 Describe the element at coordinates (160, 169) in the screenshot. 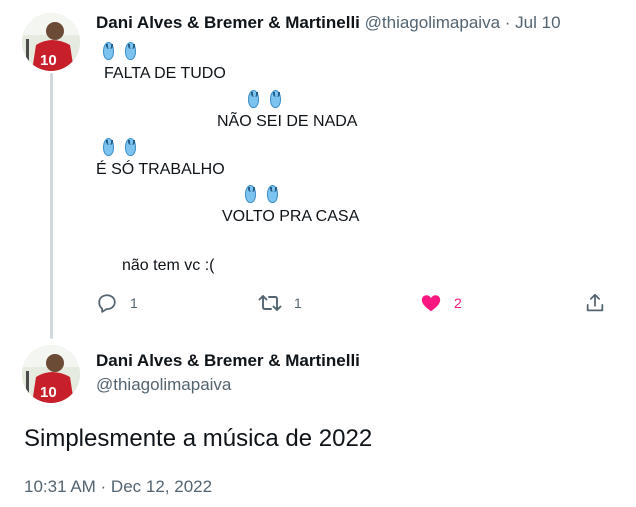

I see `tweet-text-line: É SÓ TRABALHO` at that location.